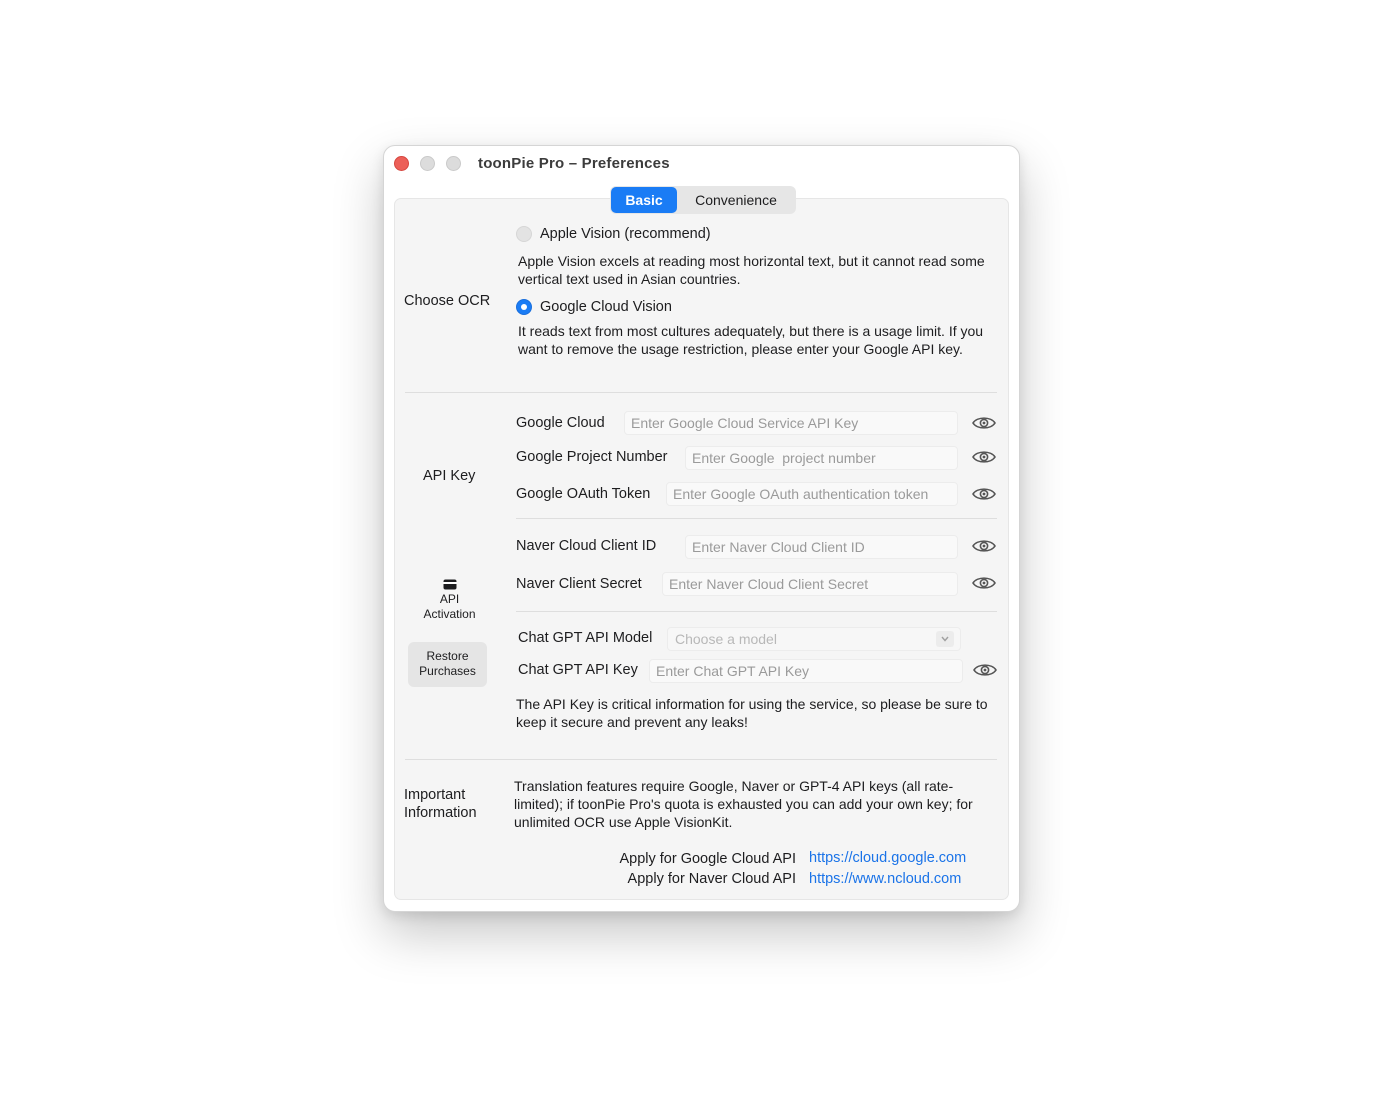 The height and width of the screenshot is (1100, 1400). I want to click on important-information-label: Important Information, so click(440, 804).